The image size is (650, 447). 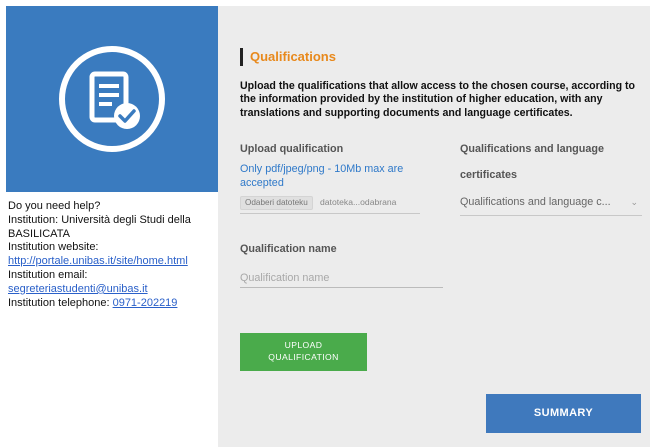 What do you see at coordinates (54, 206) in the screenshot?
I see `help-question: Do you need help?` at bounding box center [54, 206].